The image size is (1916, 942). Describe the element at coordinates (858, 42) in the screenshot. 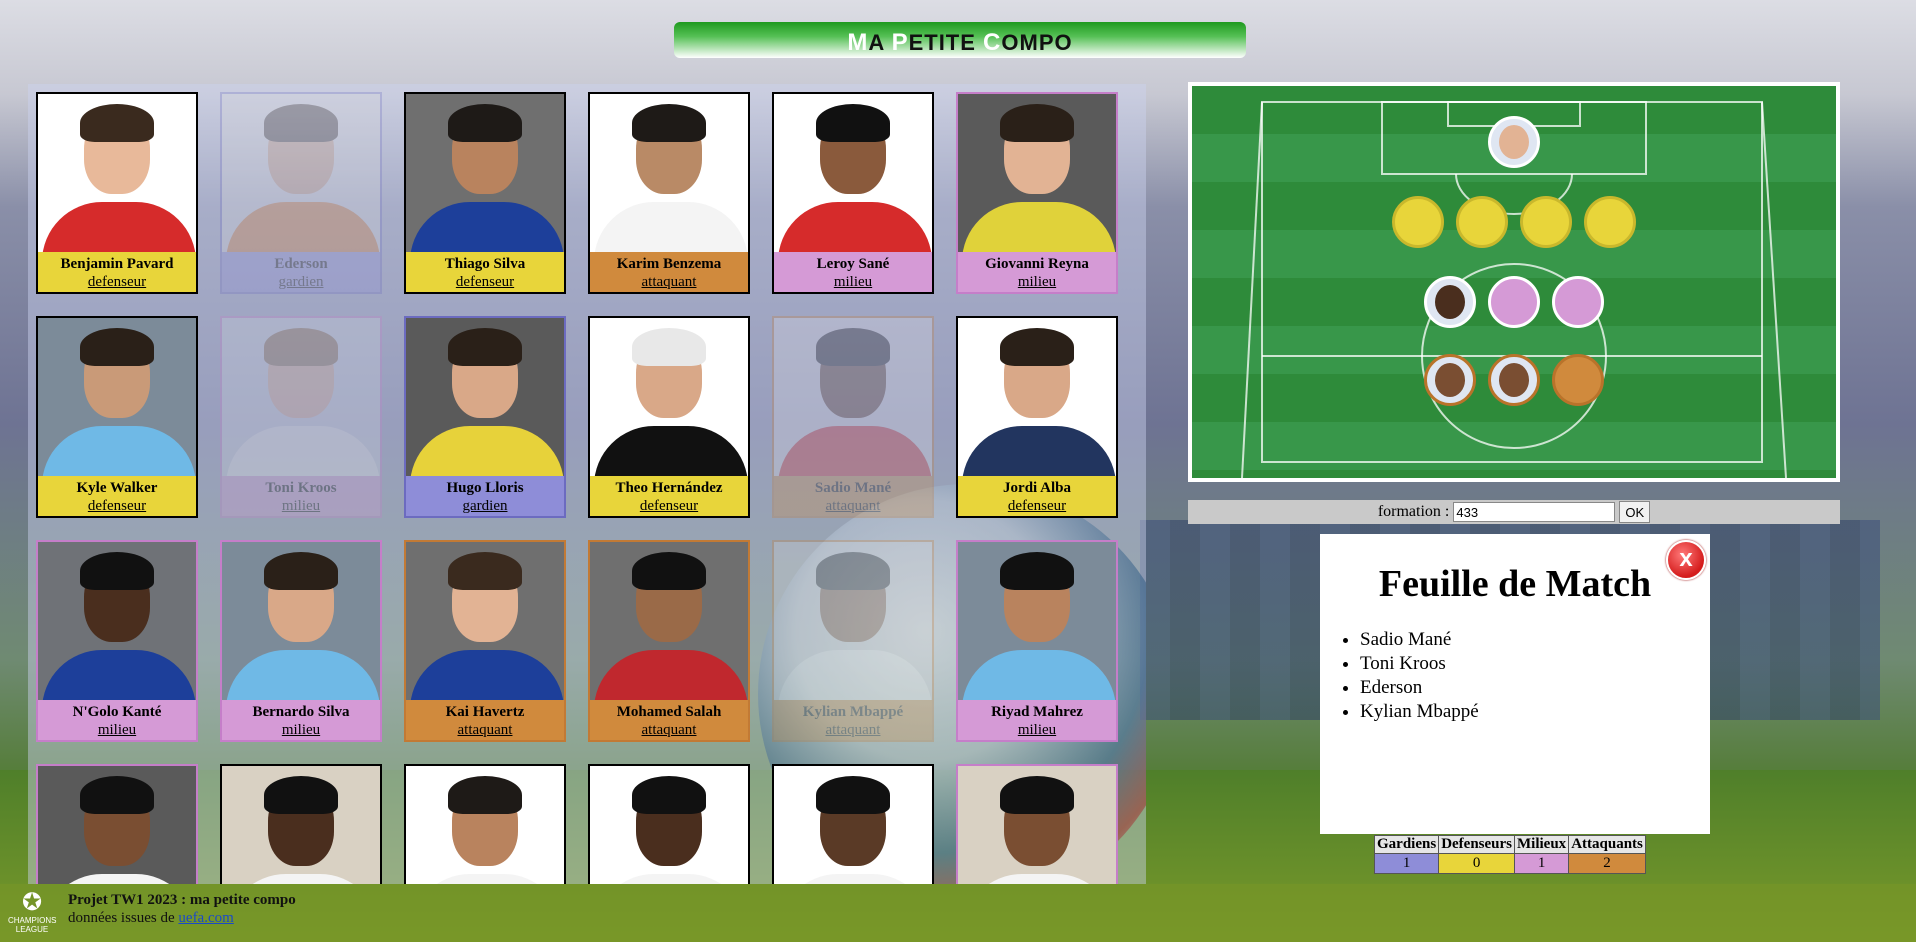

I see `title-part: M` at that location.